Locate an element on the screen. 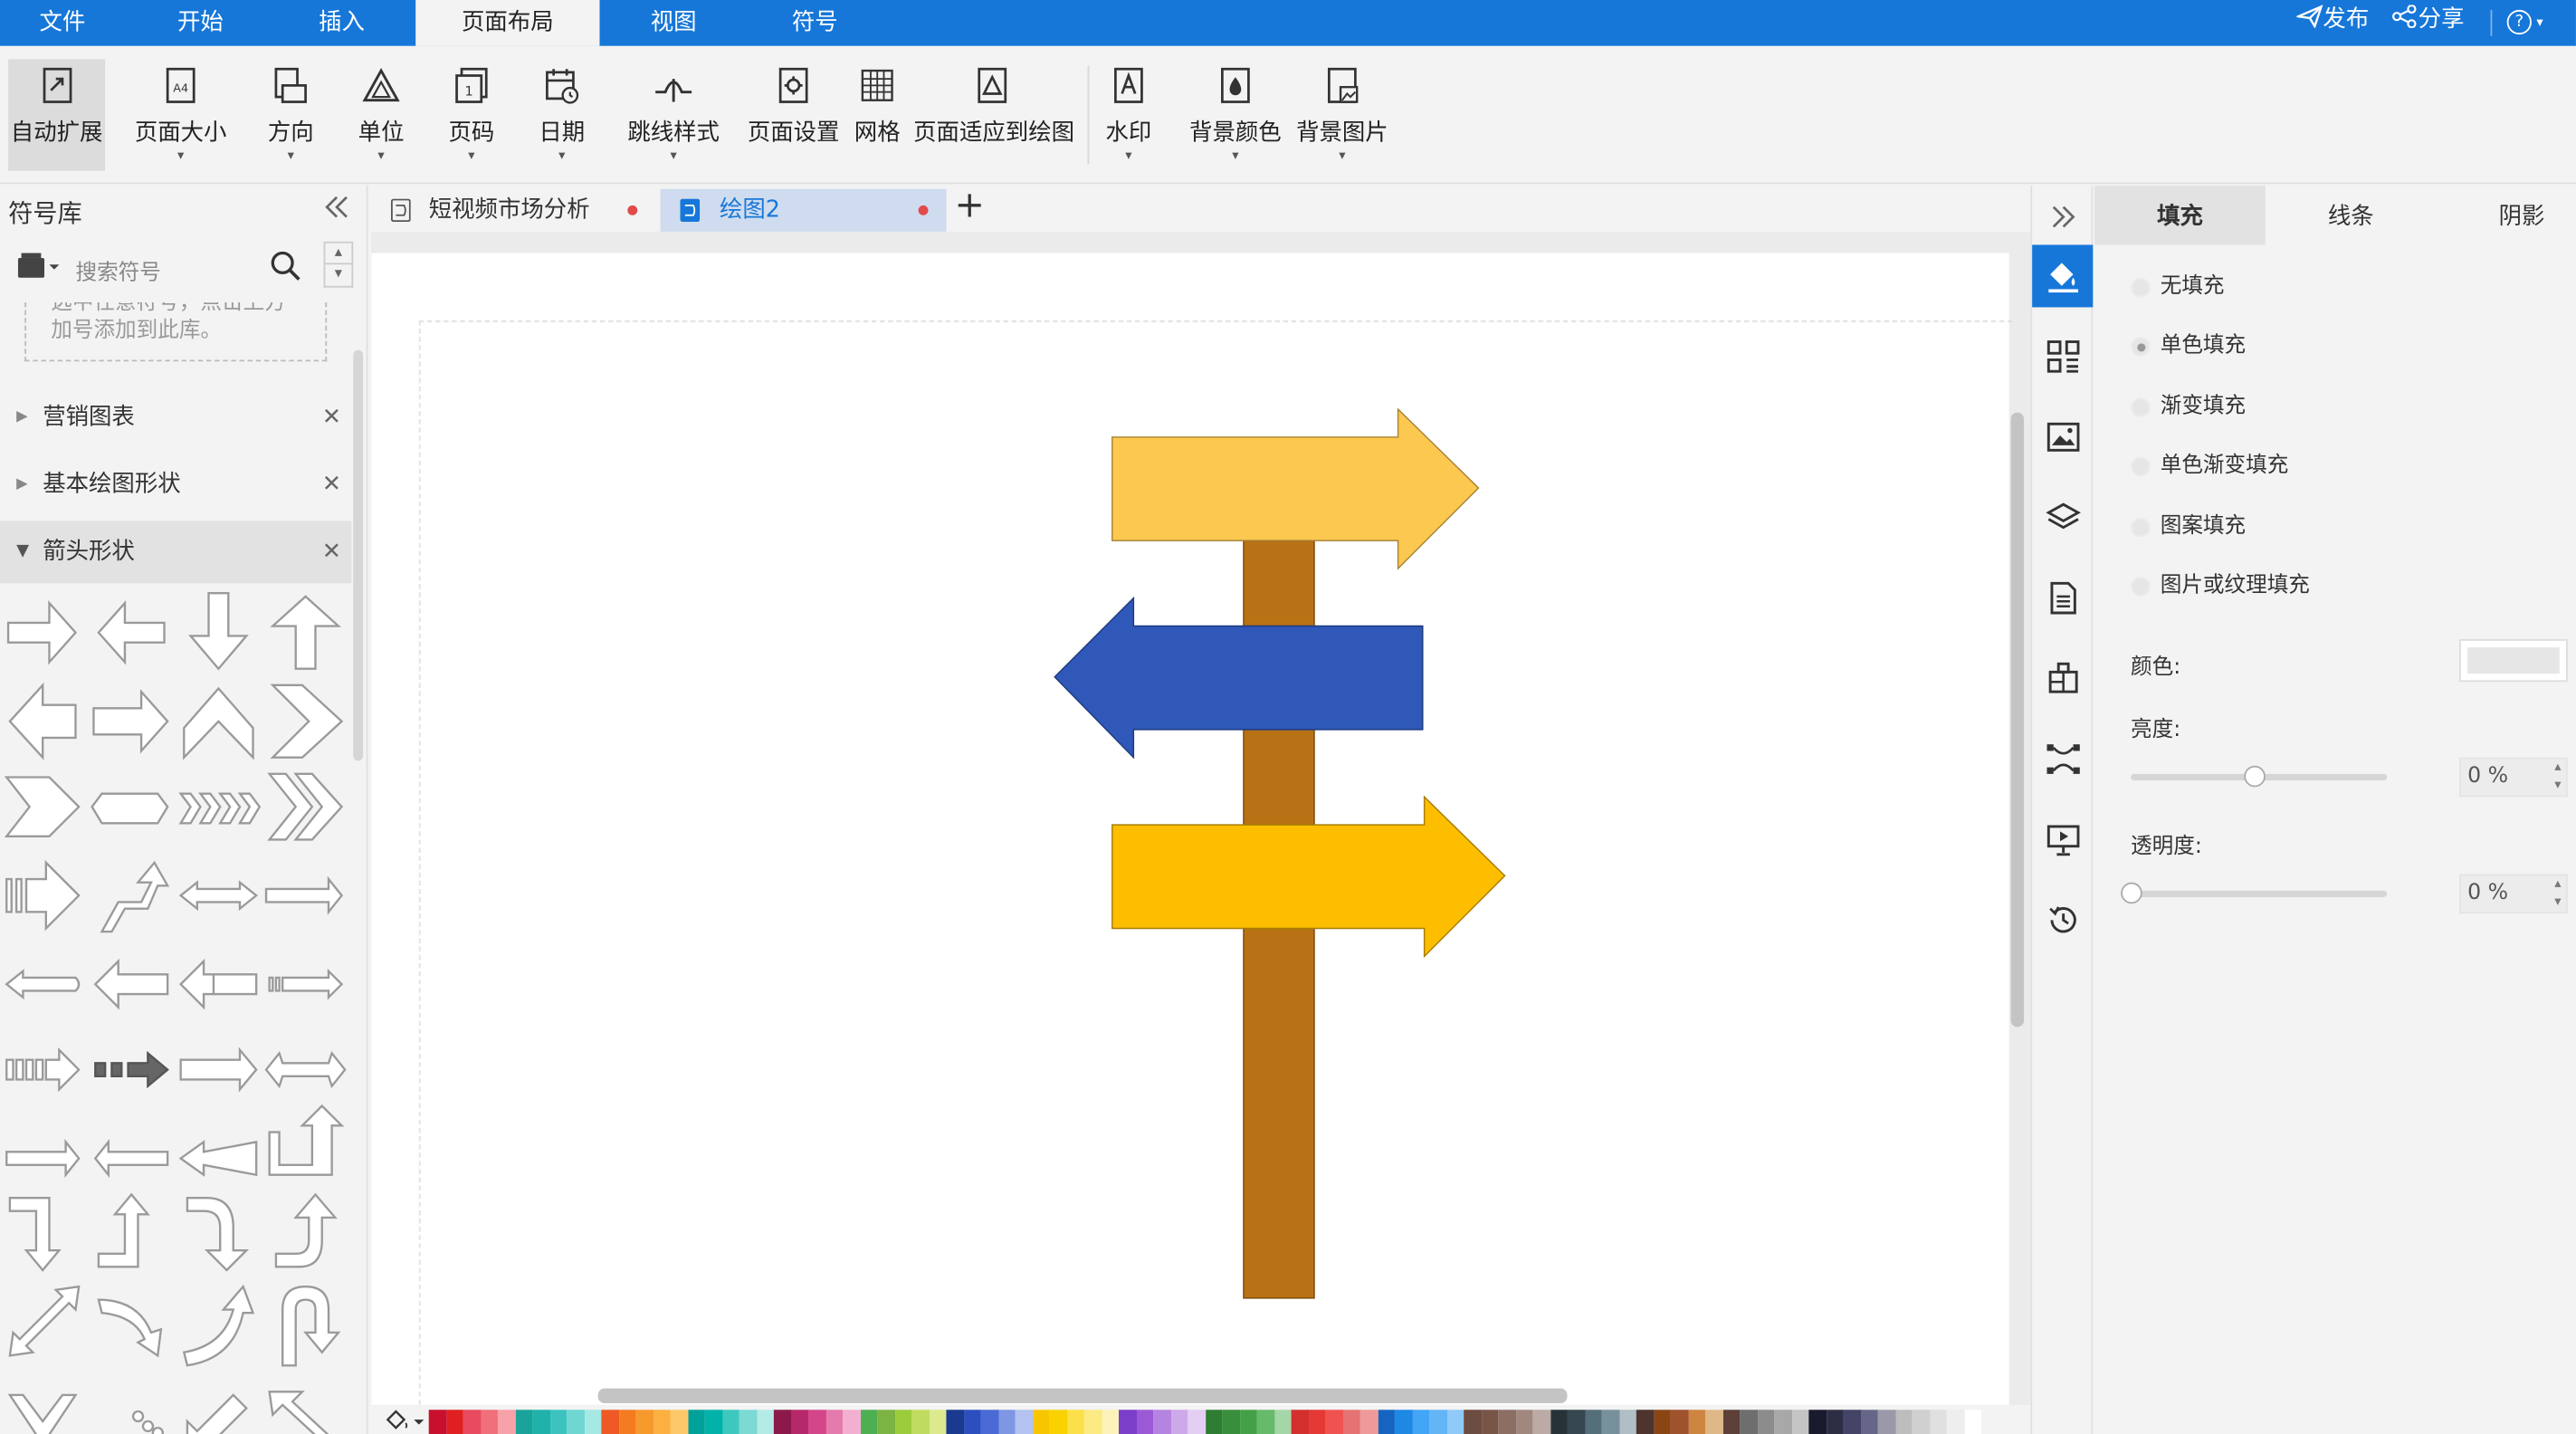  fill-option-pattern: 图案填充 is located at coordinates (2295, 527).